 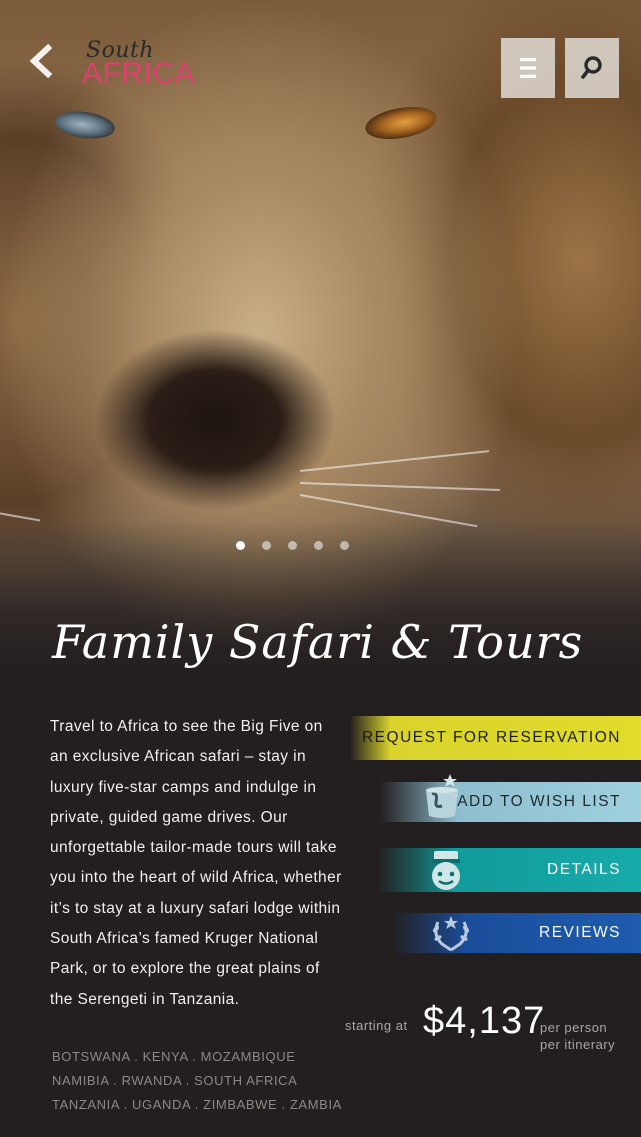 What do you see at coordinates (184, 939) in the screenshot?
I see `description-line: South Africa’s famed Kruger National` at bounding box center [184, 939].